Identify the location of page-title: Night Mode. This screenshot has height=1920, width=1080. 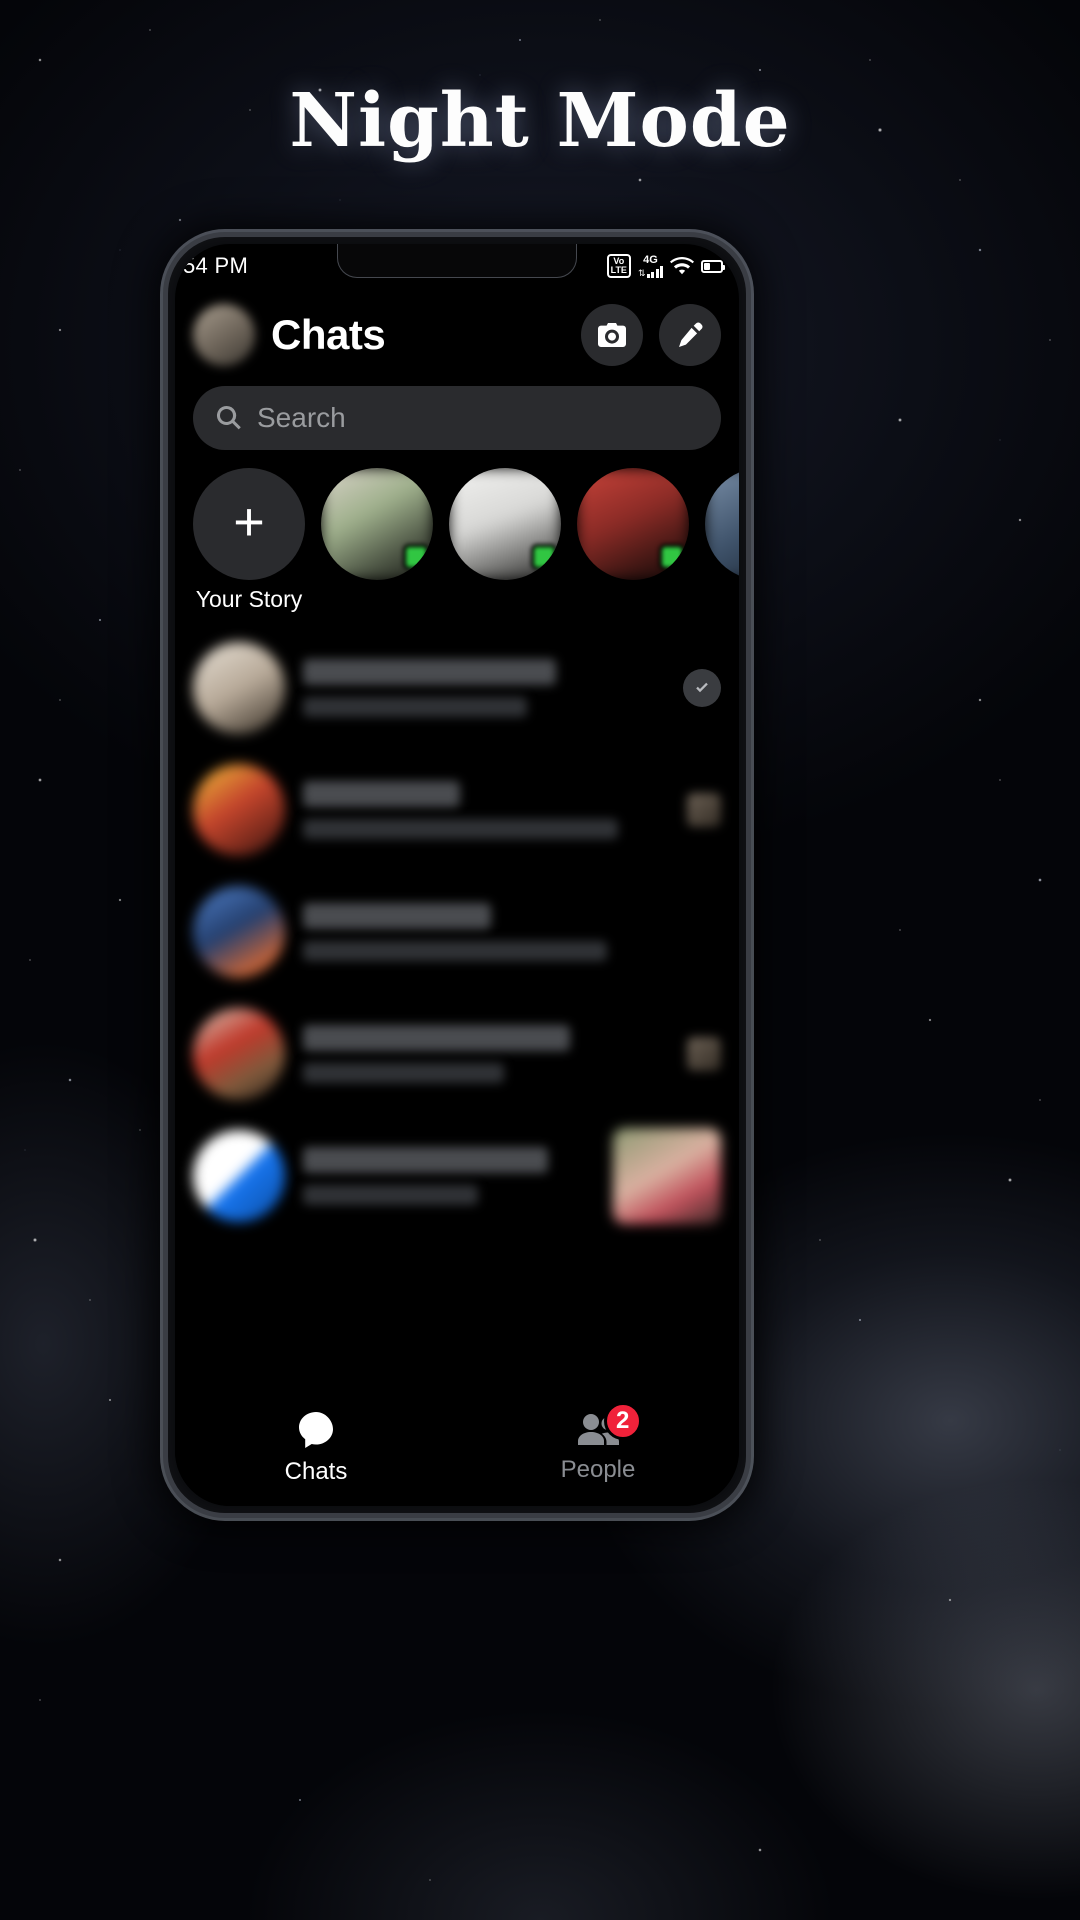
(540, 121).